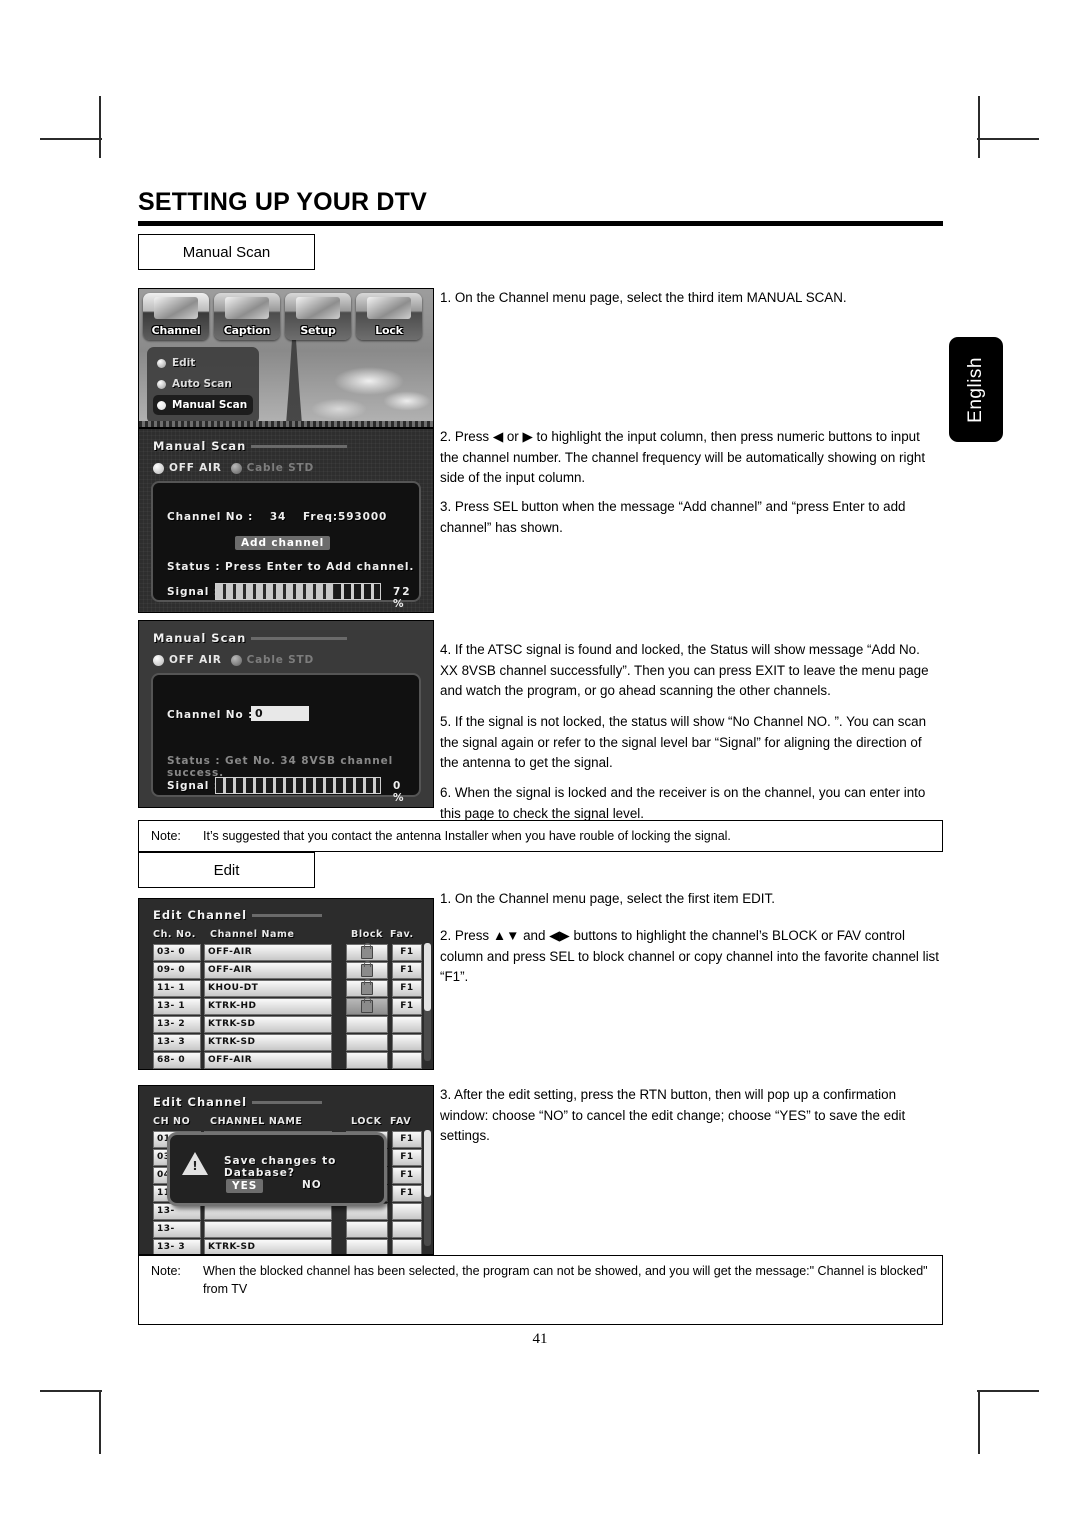 The height and width of the screenshot is (1528, 1080). Describe the element at coordinates (172, 1121) in the screenshot. I see `osd-col-header-no-2: CH NO` at that location.